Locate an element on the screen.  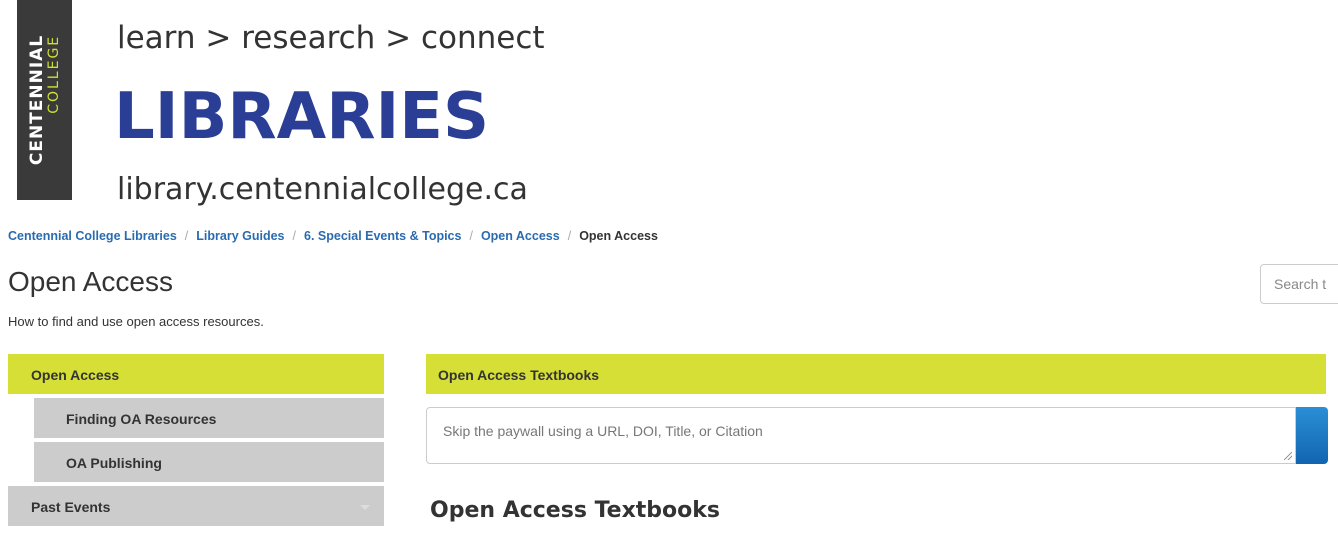
resize-handle-icon is located at coordinates (1288, 456).